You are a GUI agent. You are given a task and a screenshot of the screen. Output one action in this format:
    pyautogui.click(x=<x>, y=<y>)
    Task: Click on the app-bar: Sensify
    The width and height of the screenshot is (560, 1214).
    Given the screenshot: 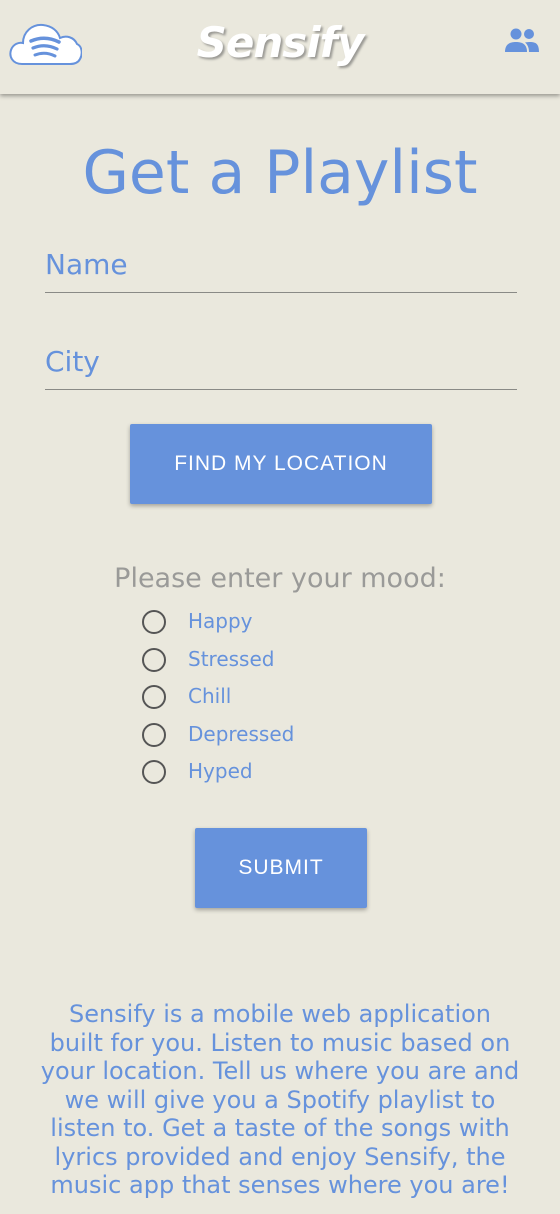 What is the action you would take?
    pyautogui.click(x=280, y=47)
    